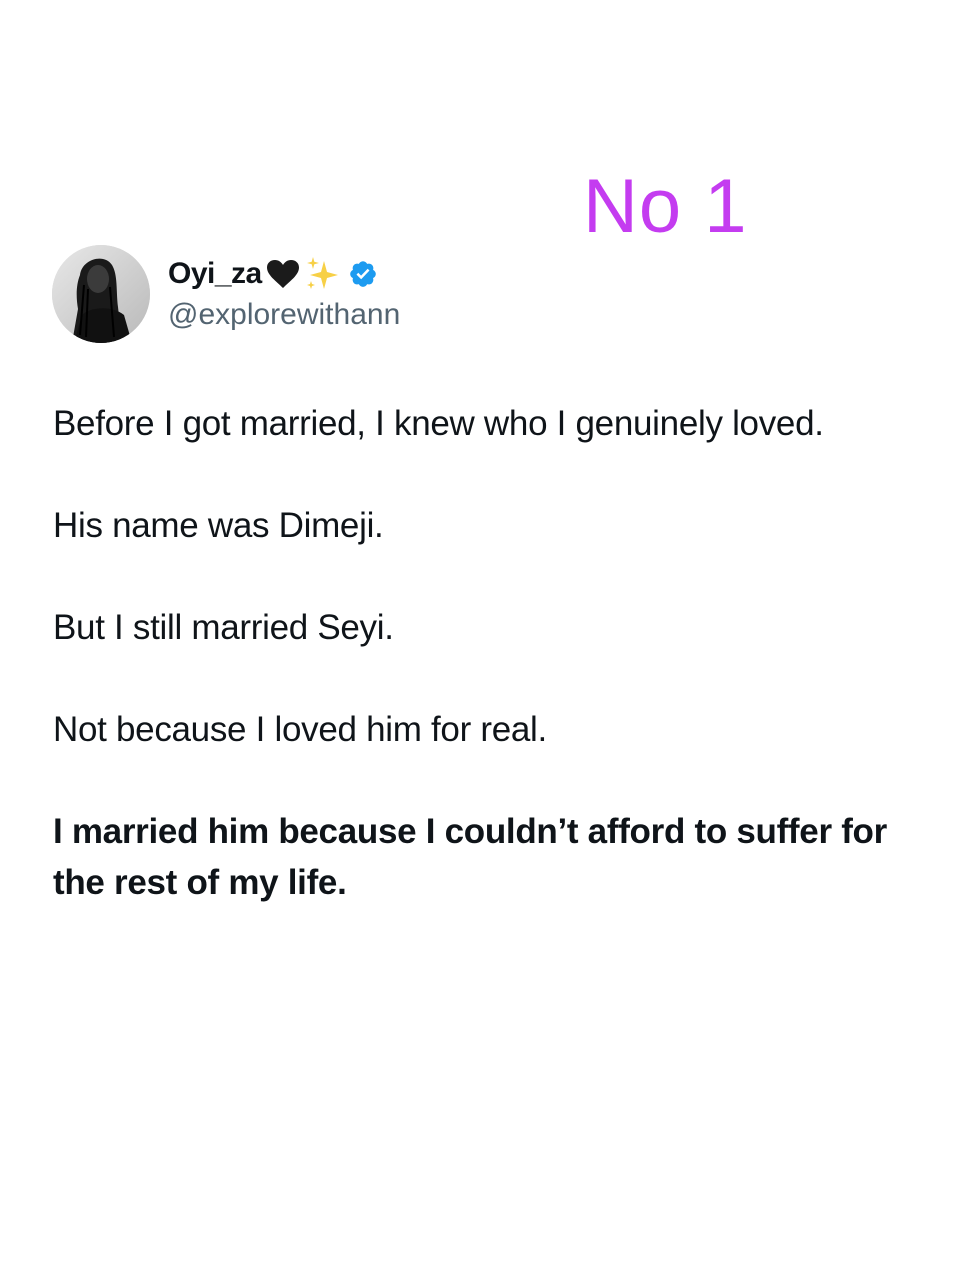  What do you see at coordinates (363, 274) in the screenshot?
I see `verified-badge-icon` at bounding box center [363, 274].